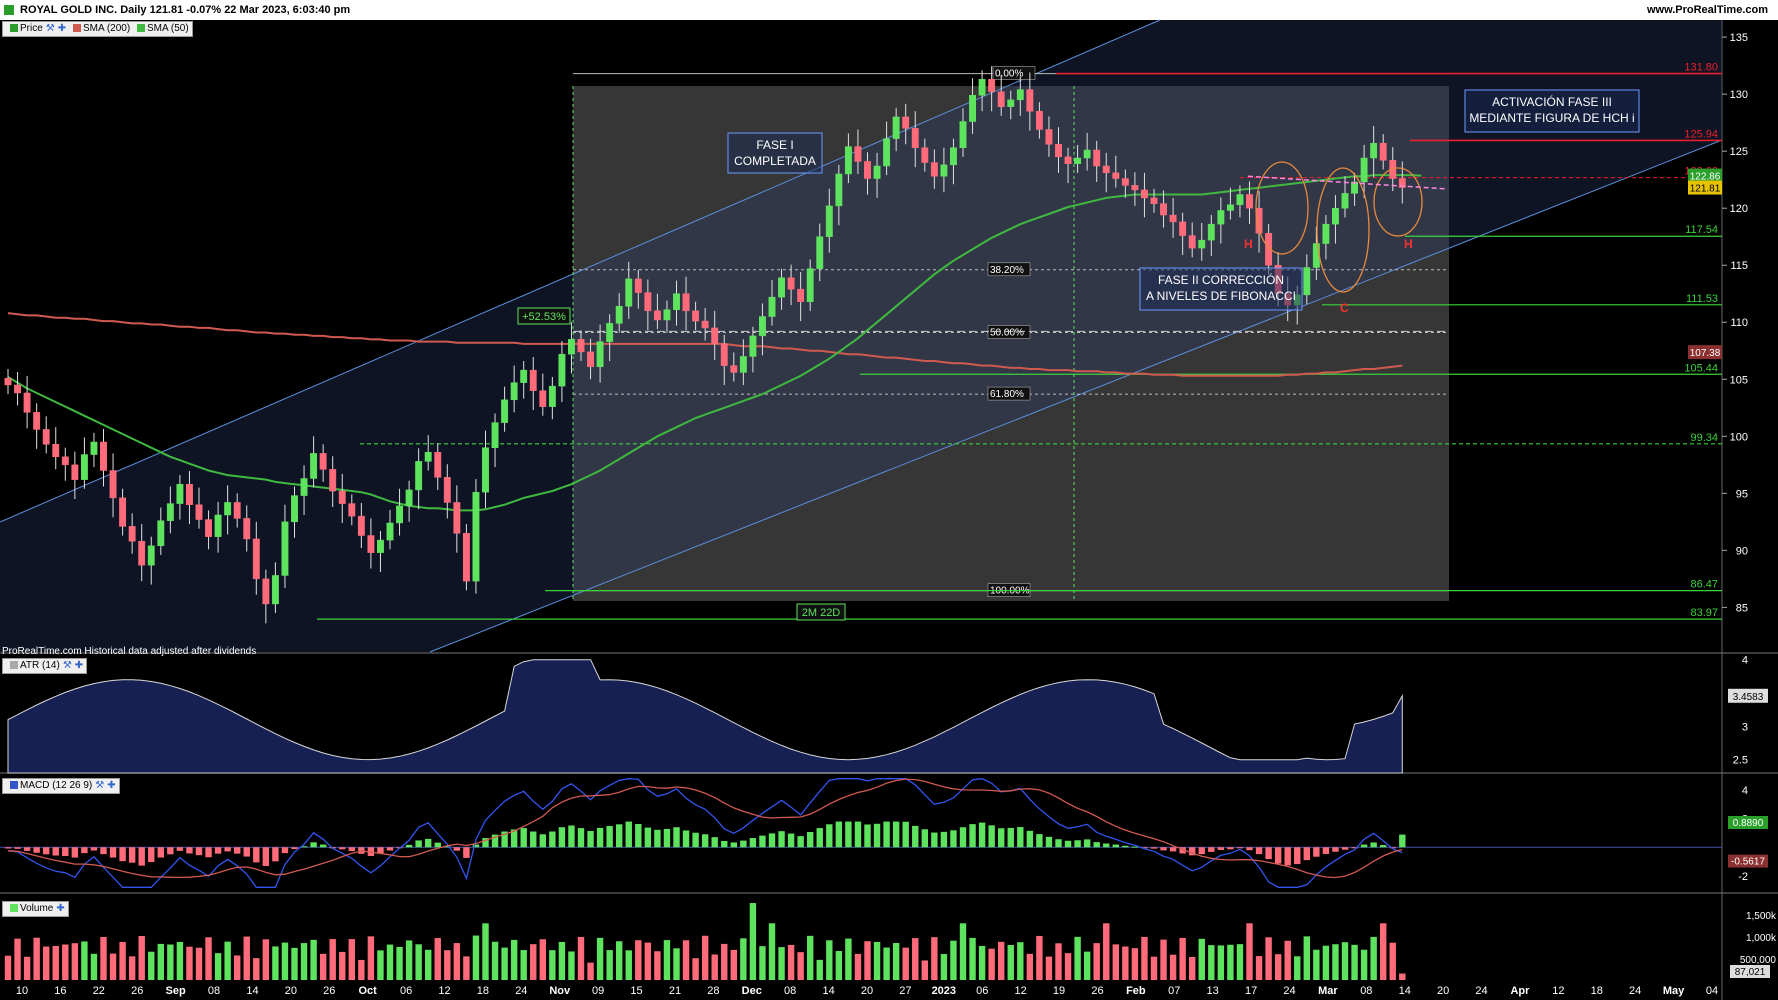 The width and height of the screenshot is (1778, 1000). What do you see at coordinates (406, 991) in the screenshot?
I see `x-tick-label: 06` at bounding box center [406, 991].